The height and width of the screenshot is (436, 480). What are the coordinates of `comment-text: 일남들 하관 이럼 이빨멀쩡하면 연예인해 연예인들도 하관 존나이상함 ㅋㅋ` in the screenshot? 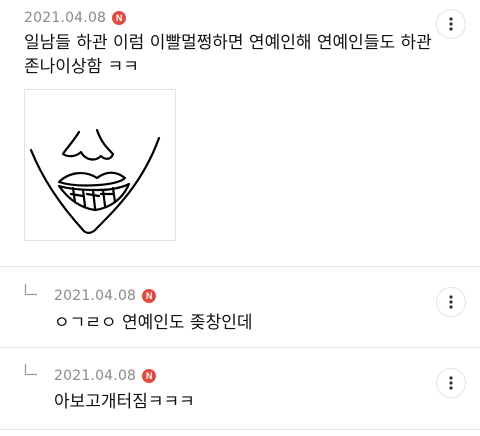 It's located at (228, 55).